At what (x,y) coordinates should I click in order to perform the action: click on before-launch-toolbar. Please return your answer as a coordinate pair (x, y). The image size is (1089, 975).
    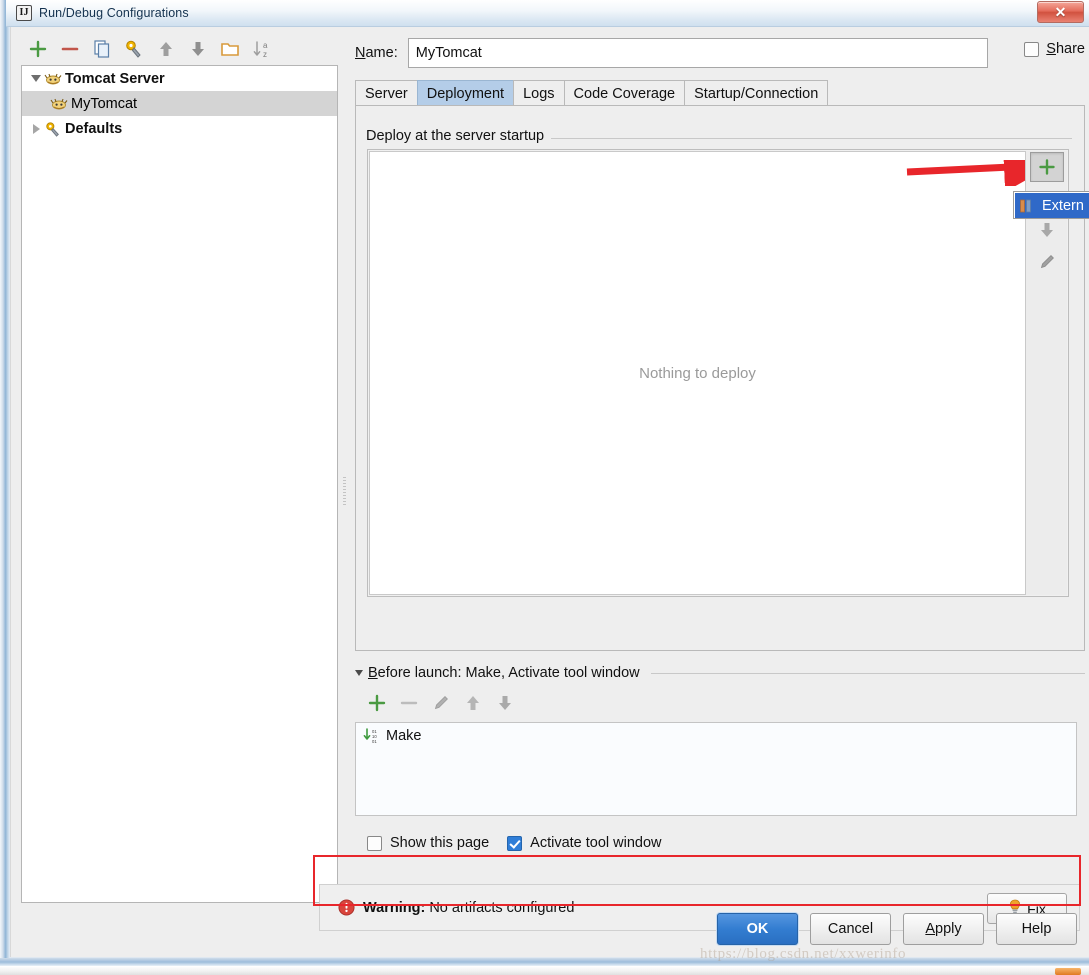
    Looking at the image, I should click on (720, 703).